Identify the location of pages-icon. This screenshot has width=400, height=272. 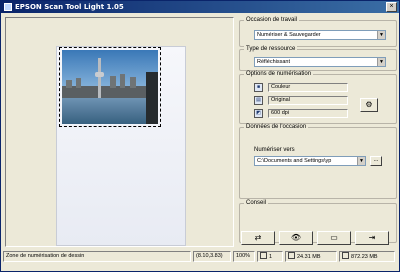
(263, 255).